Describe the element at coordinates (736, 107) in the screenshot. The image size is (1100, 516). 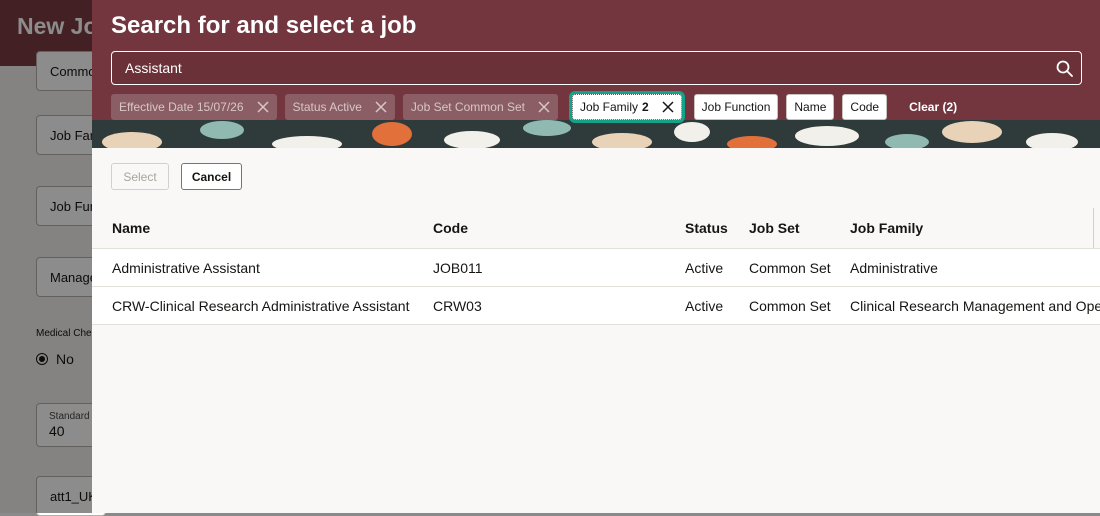
I see `filter-option-job-function: Job Function` at that location.